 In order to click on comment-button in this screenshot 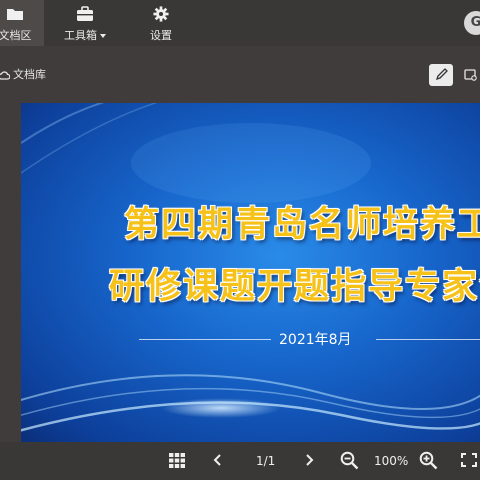, I will do `click(470, 75)`.